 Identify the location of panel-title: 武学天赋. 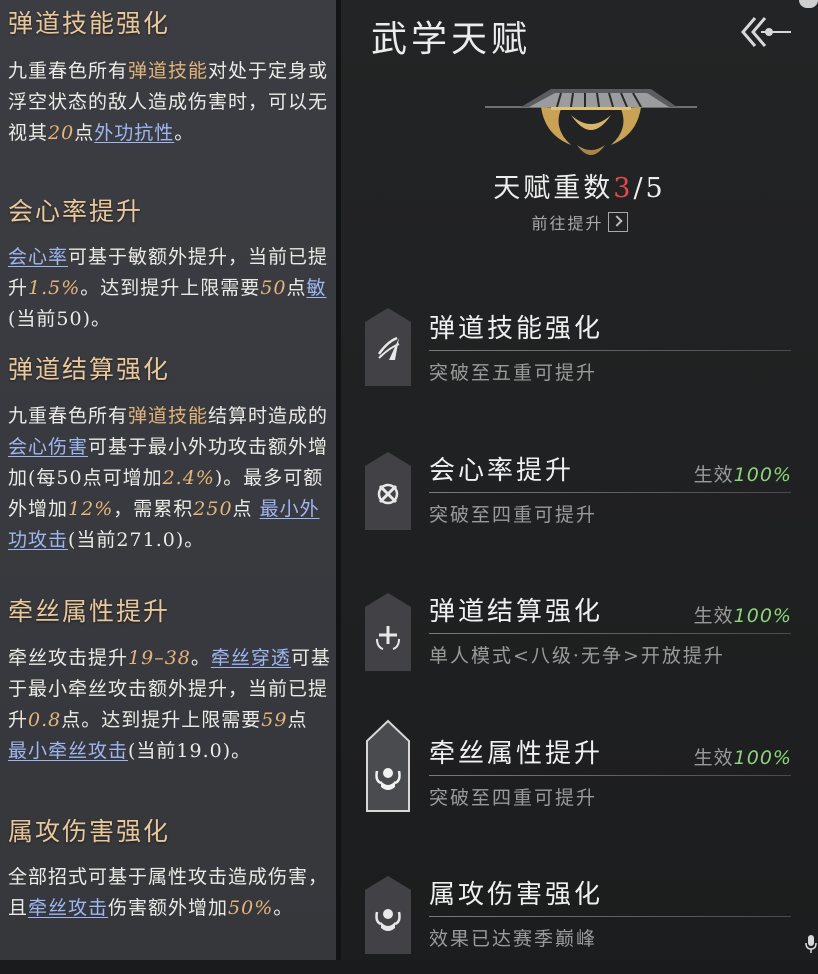
(451, 39).